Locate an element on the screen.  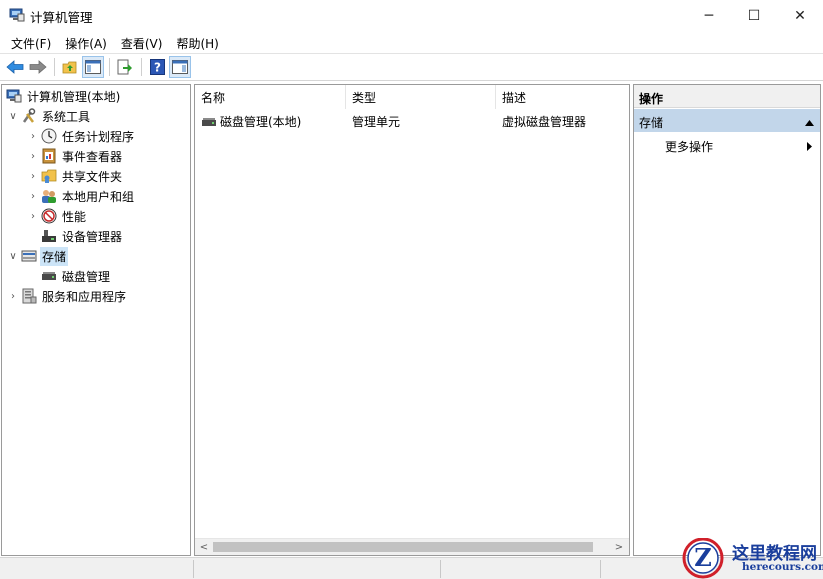
menu-action: 操作(A) is located at coordinates (86, 42).